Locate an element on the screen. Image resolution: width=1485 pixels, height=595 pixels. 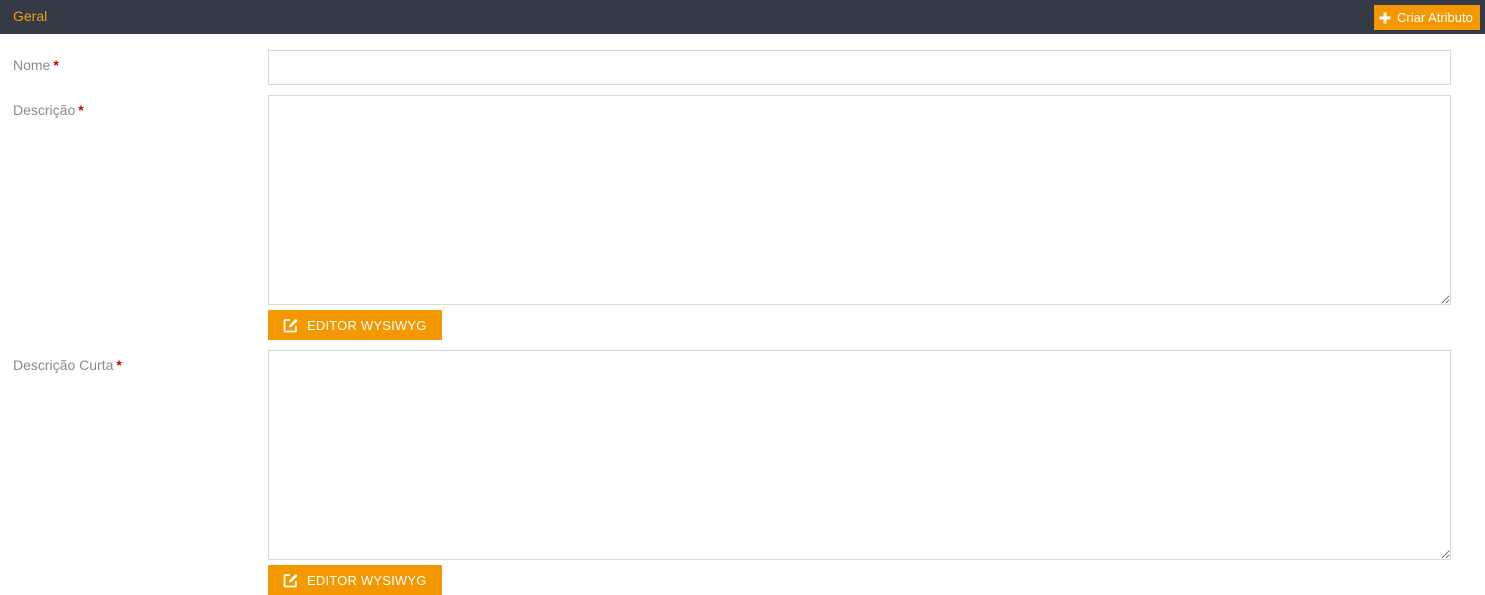
create-attribute-button: Criar Atributo is located at coordinates (1427, 17).